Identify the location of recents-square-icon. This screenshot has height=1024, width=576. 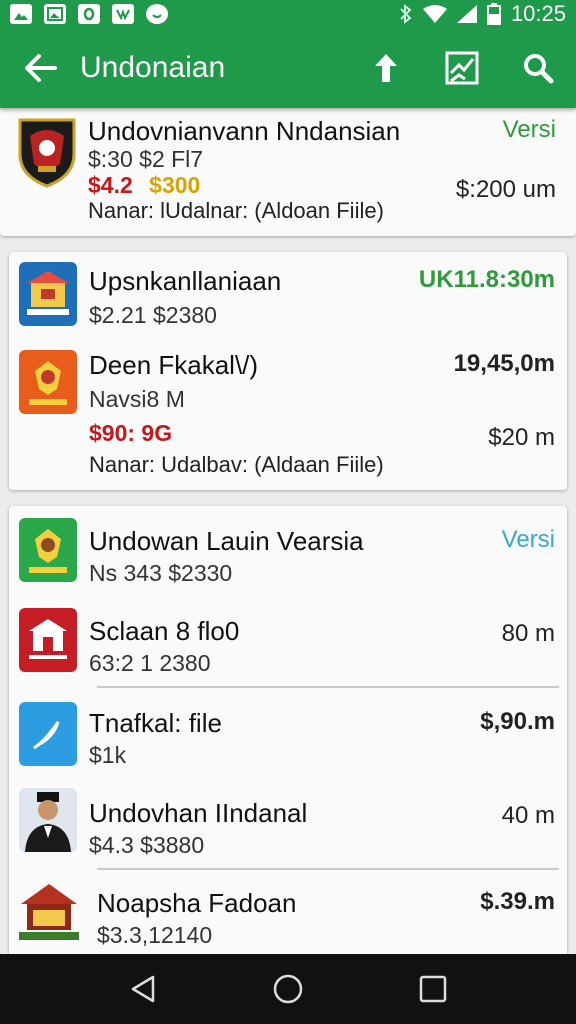
(433, 989).